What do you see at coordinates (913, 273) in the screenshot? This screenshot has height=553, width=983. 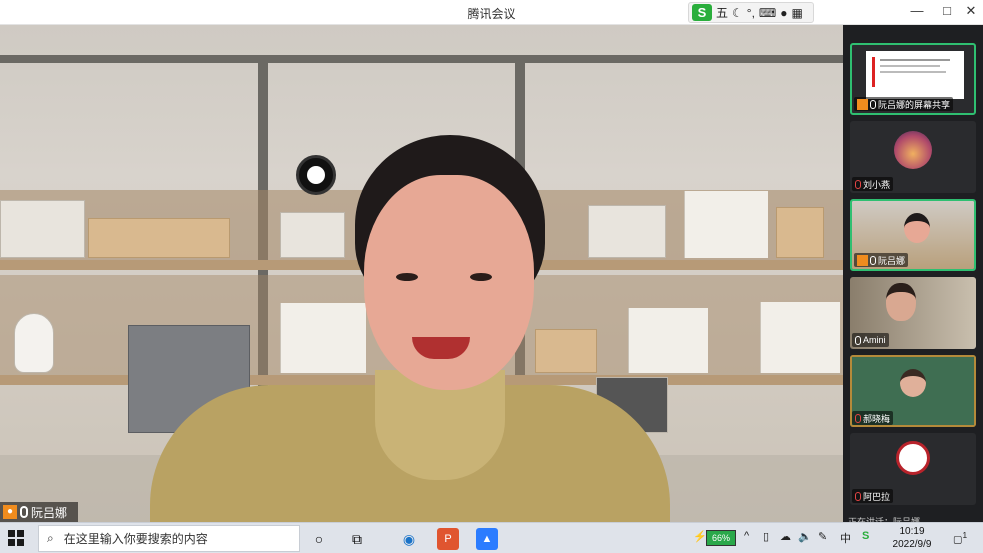 I see `participant-list: 阮吕娜的屏幕共享 刘小燕 阮吕娜 Amini 郝晓梅 阿巴拉` at bounding box center [913, 273].